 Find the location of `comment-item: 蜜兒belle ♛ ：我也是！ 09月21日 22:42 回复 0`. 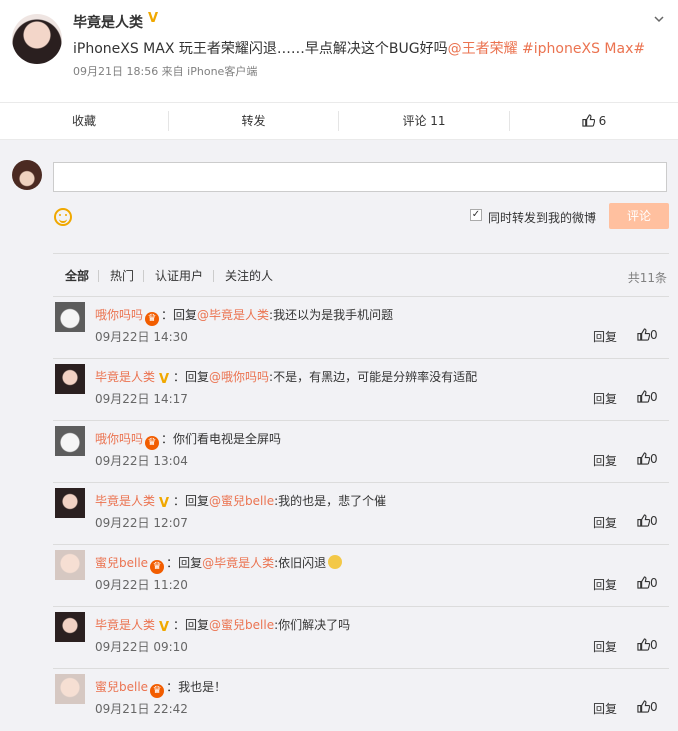

comment-item: 蜜兒belle ♛ ：我也是！ 09月21日 22:42 回复 0 is located at coordinates (361, 700).